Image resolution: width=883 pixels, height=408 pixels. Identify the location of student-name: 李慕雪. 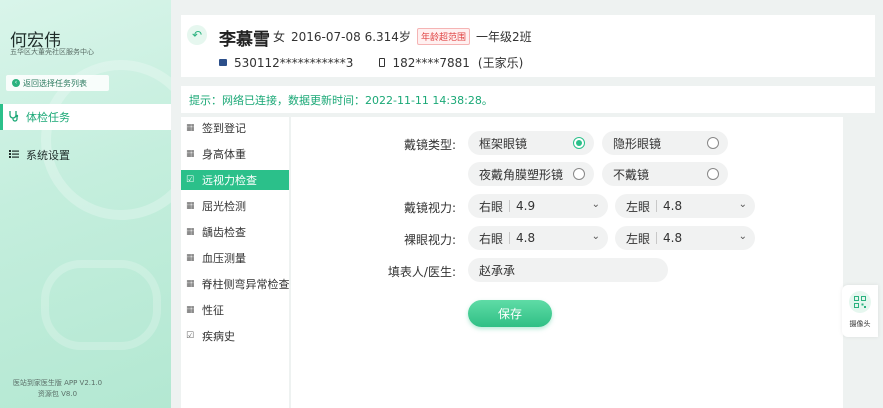
(244, 40).